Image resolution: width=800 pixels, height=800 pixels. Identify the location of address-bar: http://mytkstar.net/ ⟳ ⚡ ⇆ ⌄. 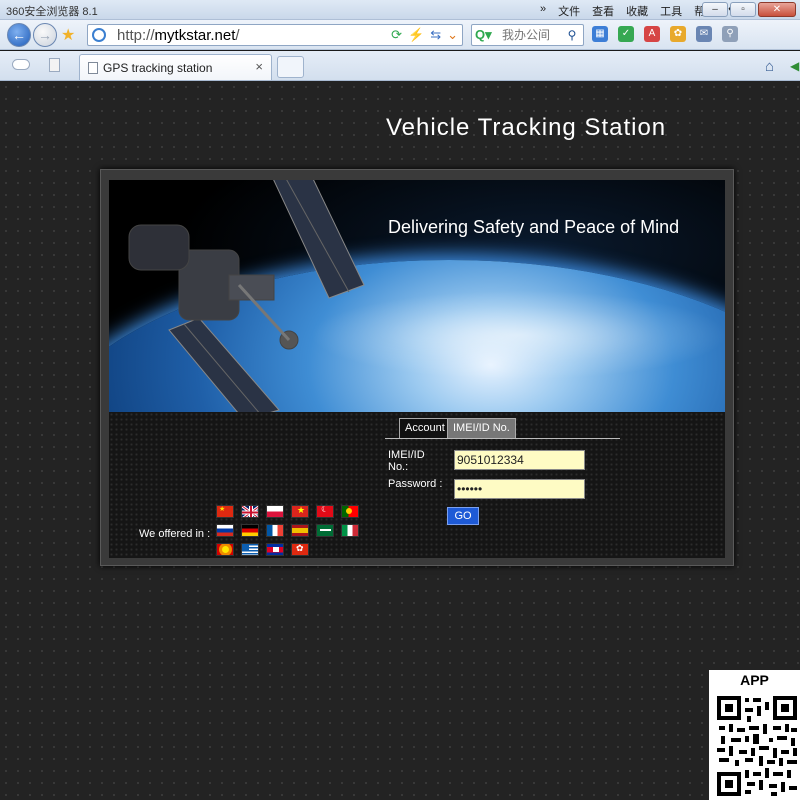
(275, 35).